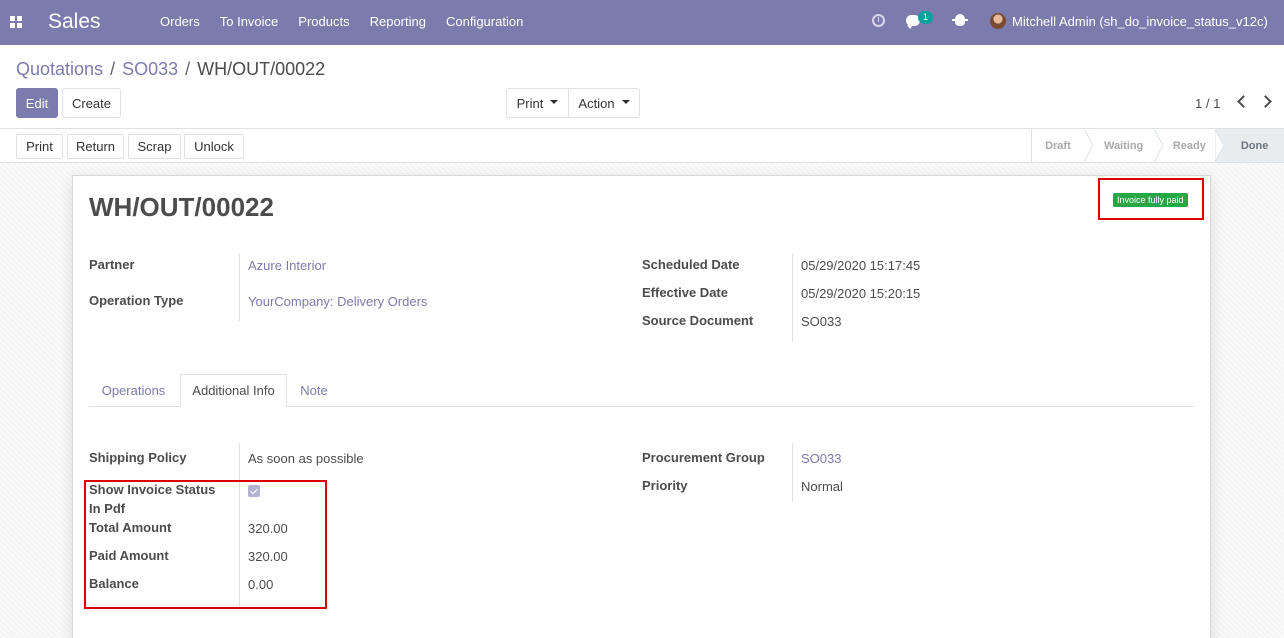  I want to click on app-brand: Sales, so click(74, 22).